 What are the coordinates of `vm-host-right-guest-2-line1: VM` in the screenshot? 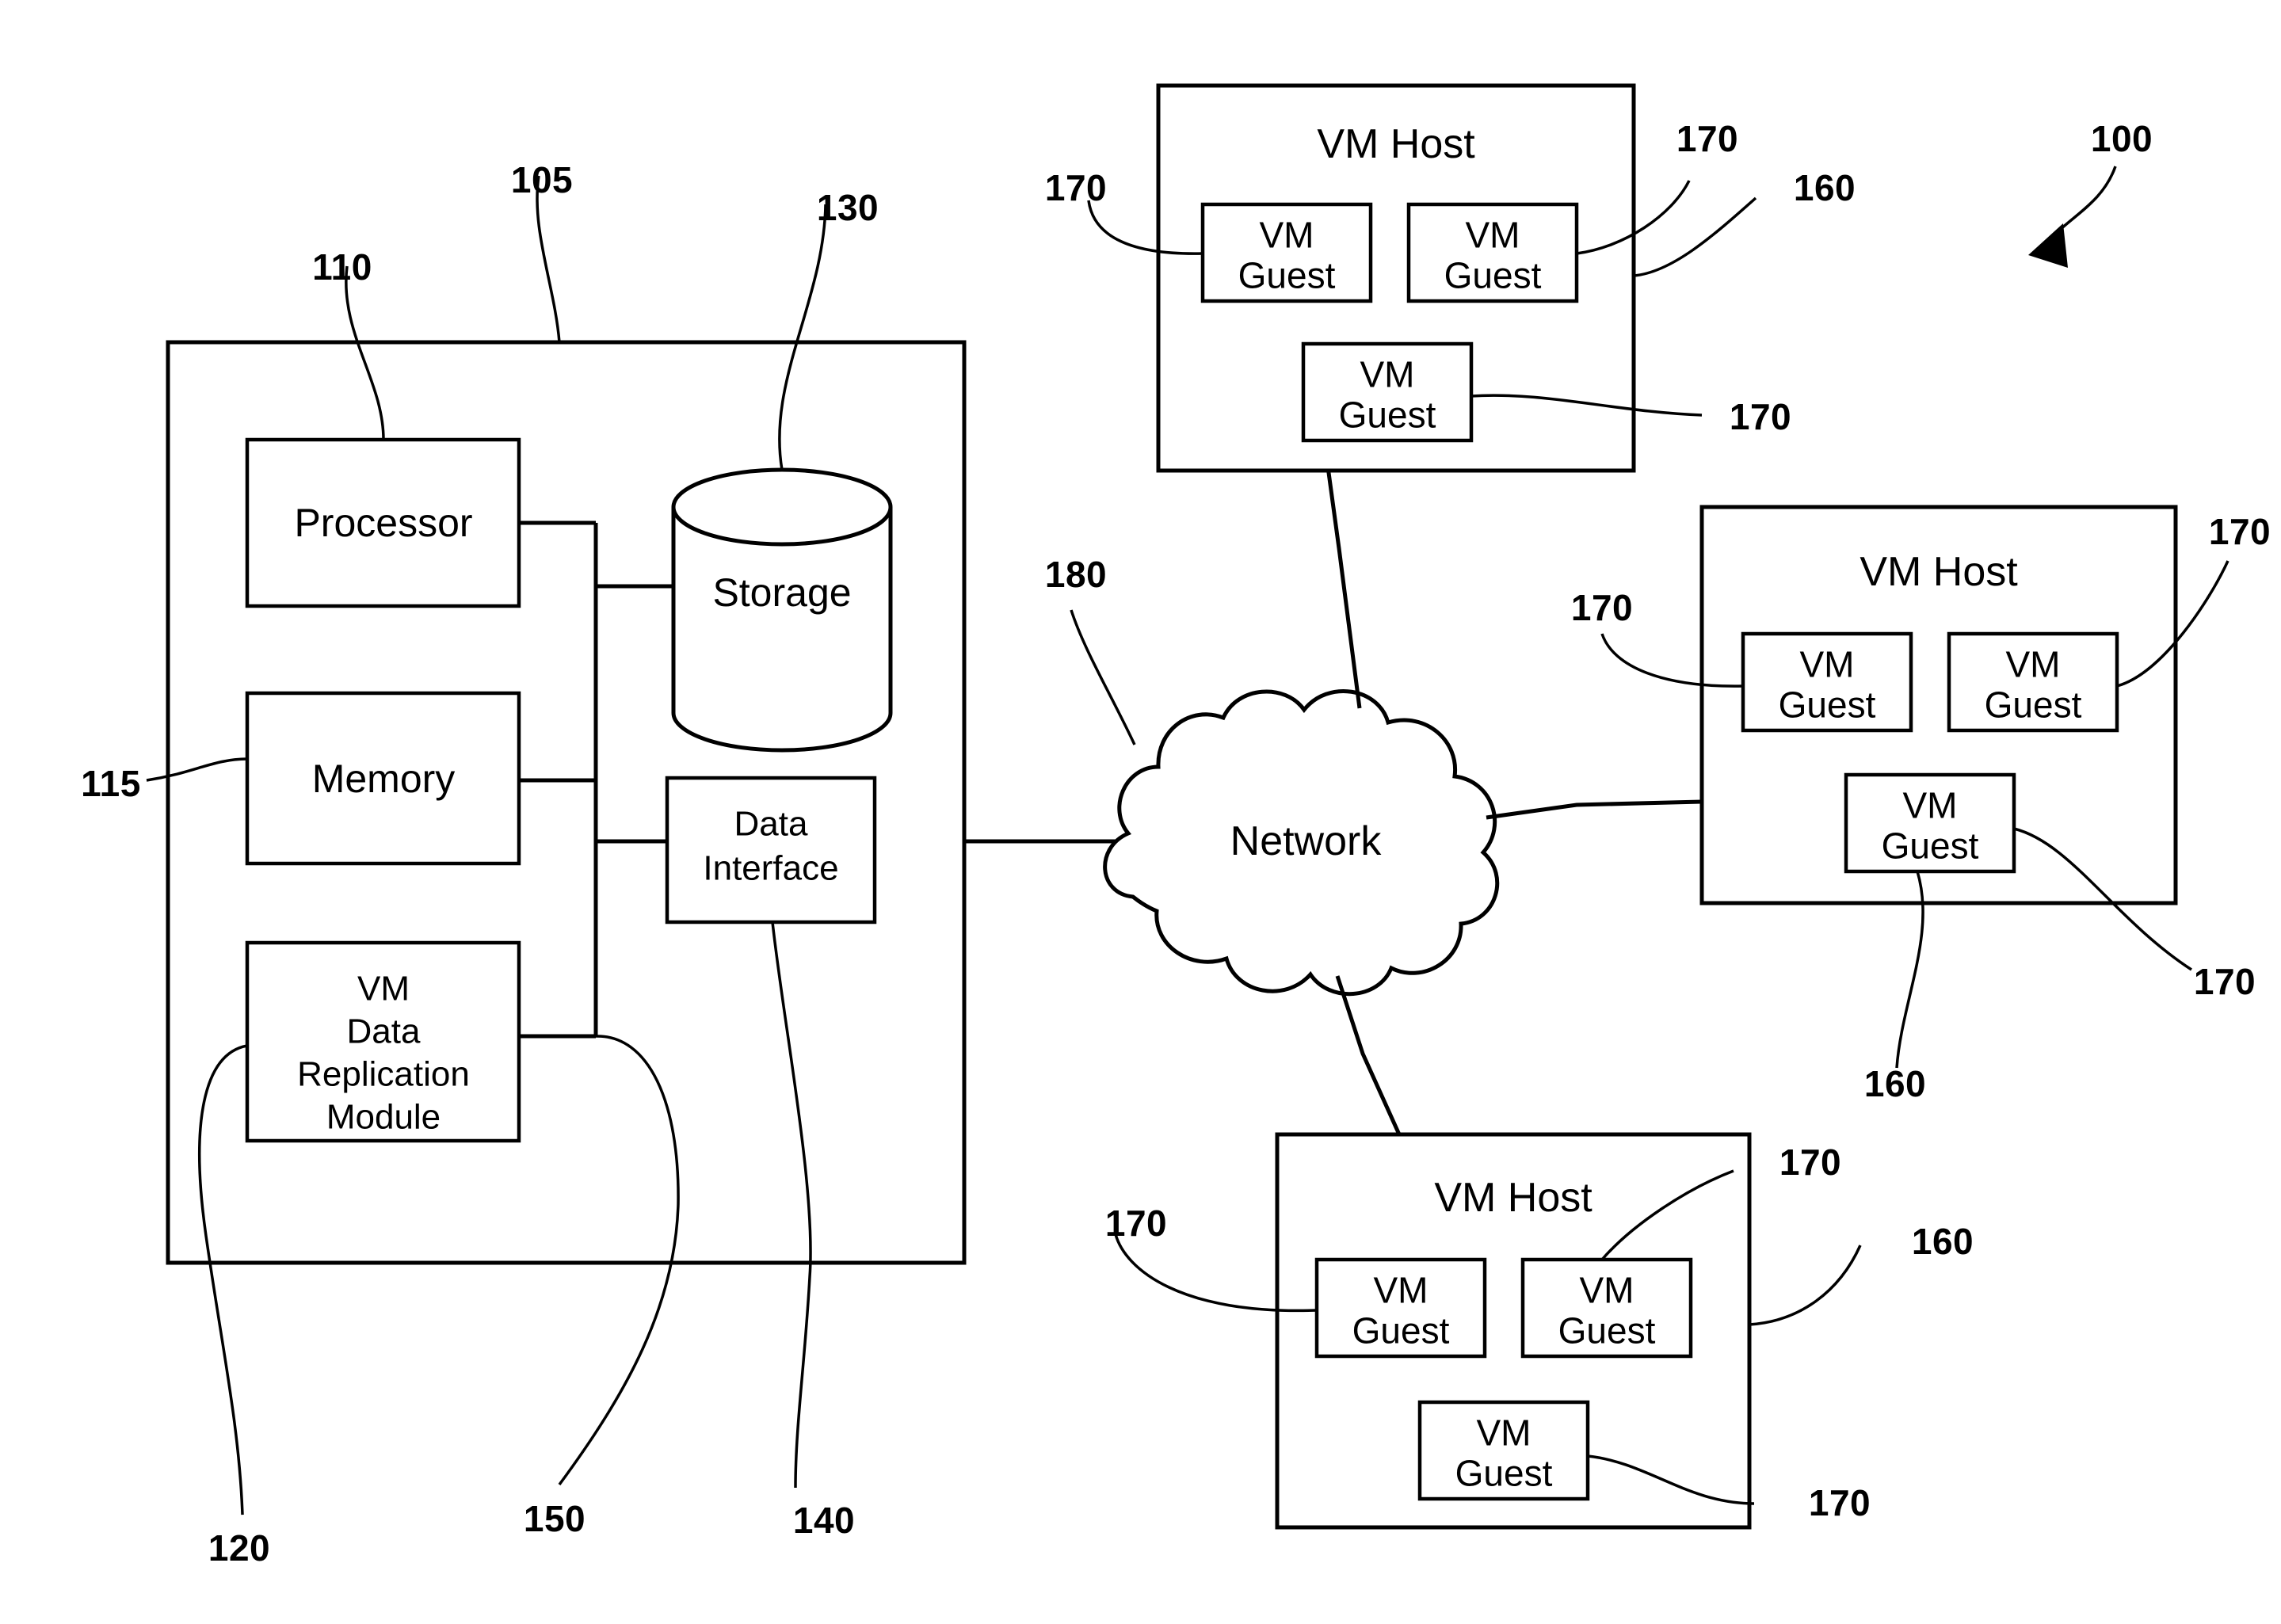 It's located at (2033, 664).